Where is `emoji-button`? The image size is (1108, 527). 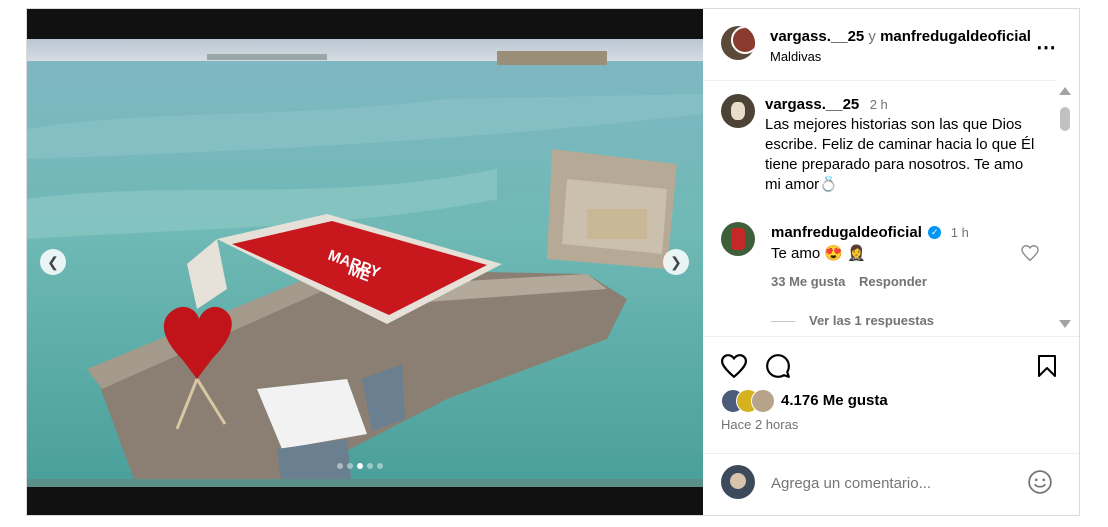 emoji-button is located at coordinates (1040, 484).